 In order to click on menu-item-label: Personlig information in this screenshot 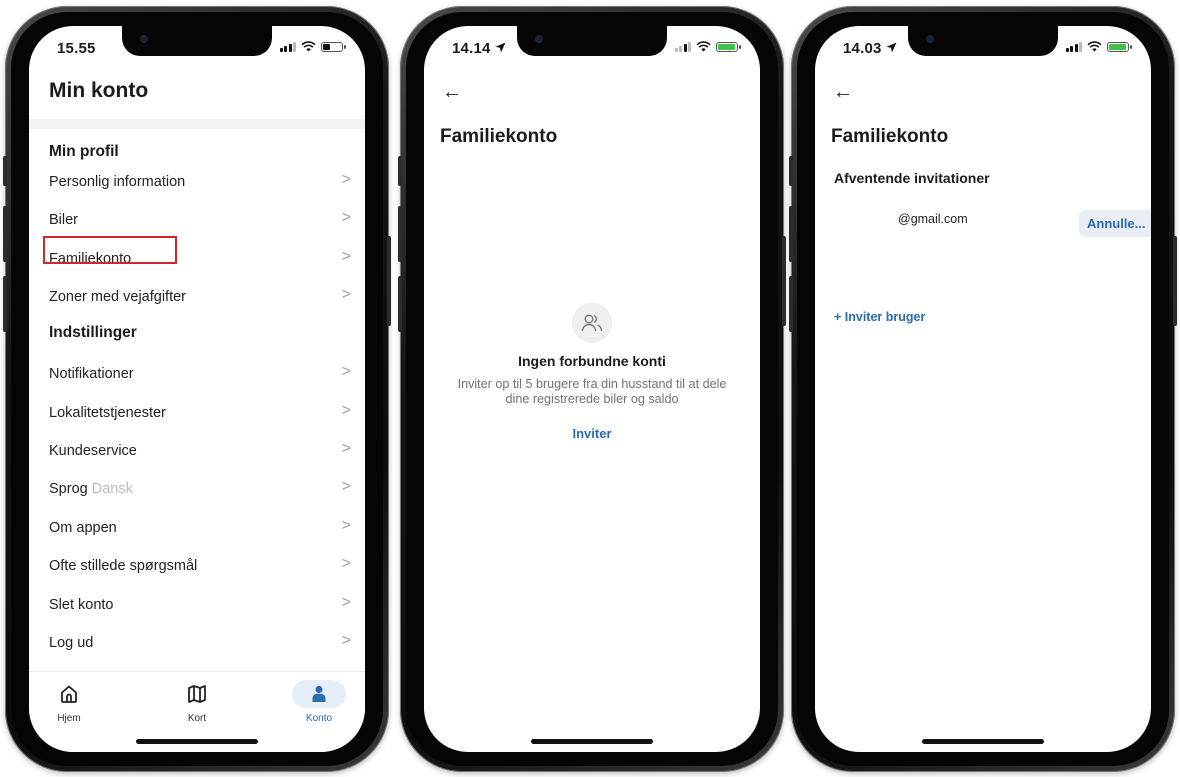, I will do `click(117, 182)`.